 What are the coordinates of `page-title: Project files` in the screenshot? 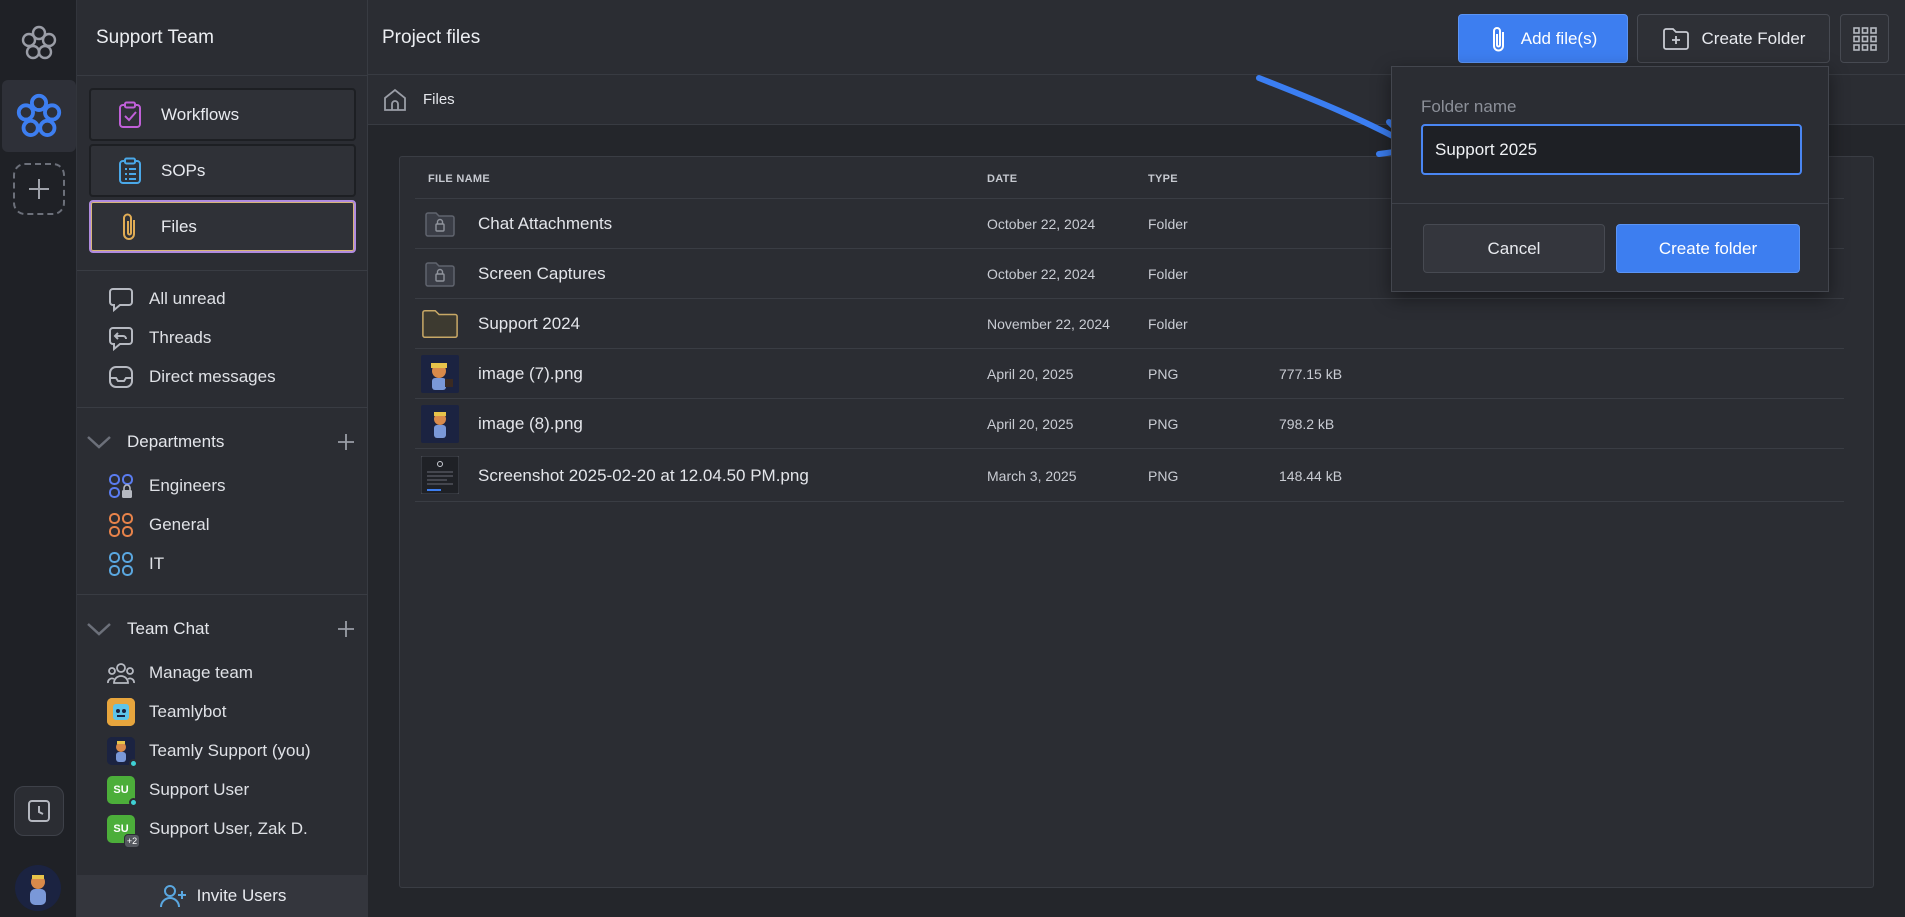 It's located at (431, 37).